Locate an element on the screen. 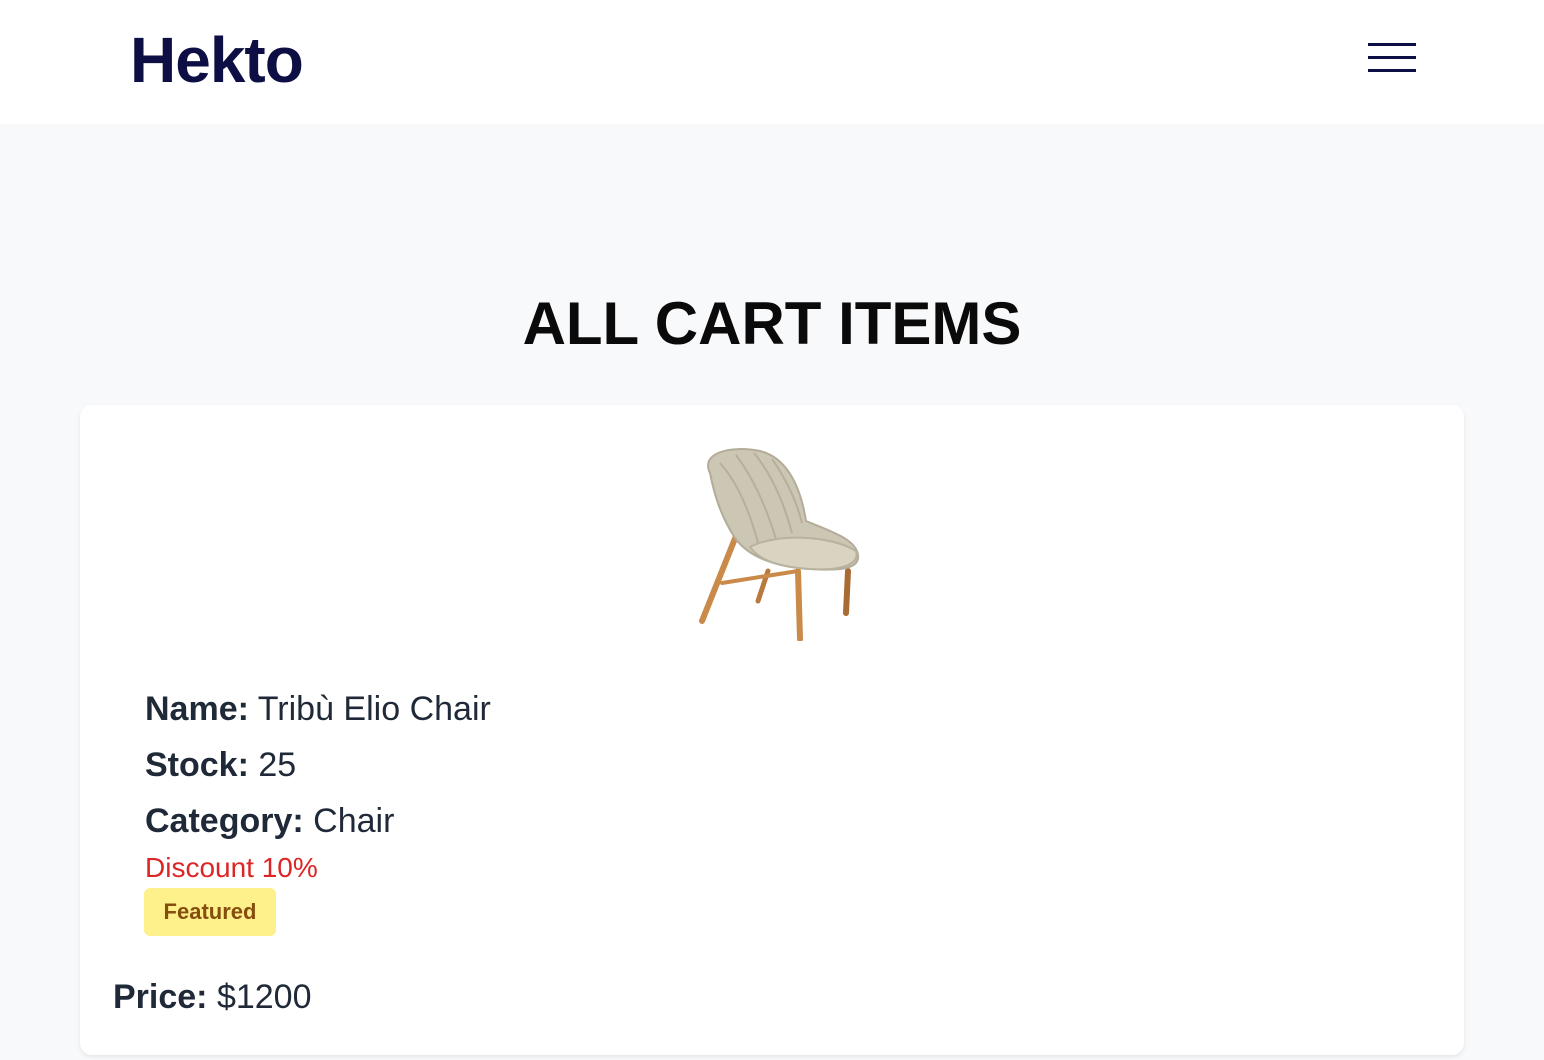 The height and width of the screenshot is (1060, 1544). featured-badge: Featured is located at coordinates (210, 912).